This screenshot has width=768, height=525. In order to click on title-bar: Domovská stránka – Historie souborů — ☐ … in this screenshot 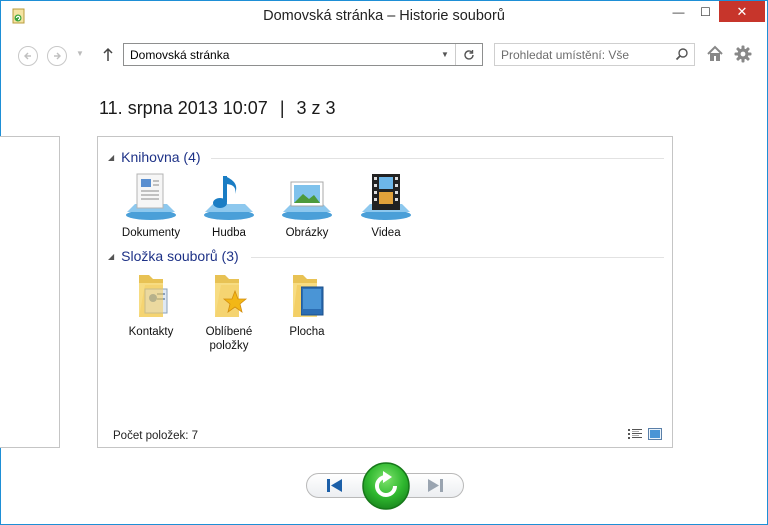, I will do `click(384, 16)`.